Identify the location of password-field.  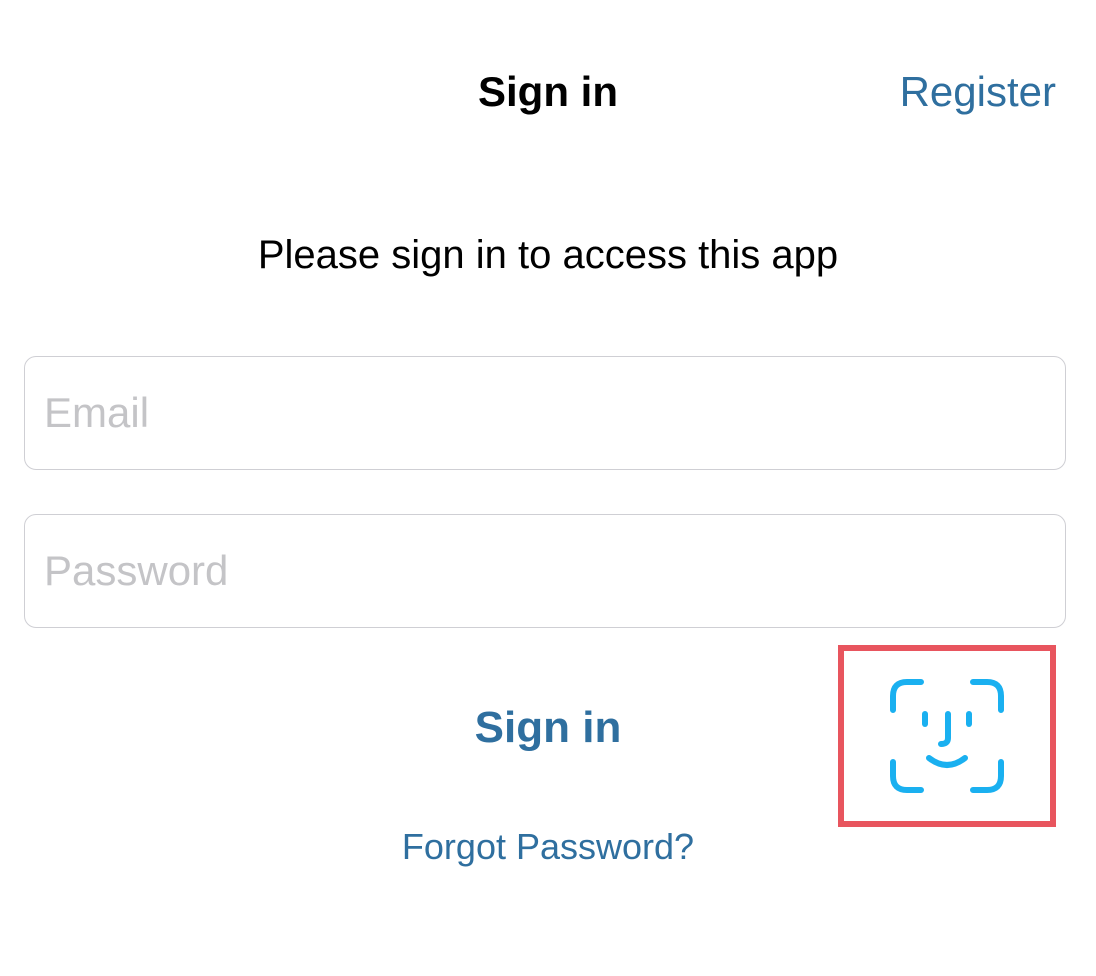
(545, 571).